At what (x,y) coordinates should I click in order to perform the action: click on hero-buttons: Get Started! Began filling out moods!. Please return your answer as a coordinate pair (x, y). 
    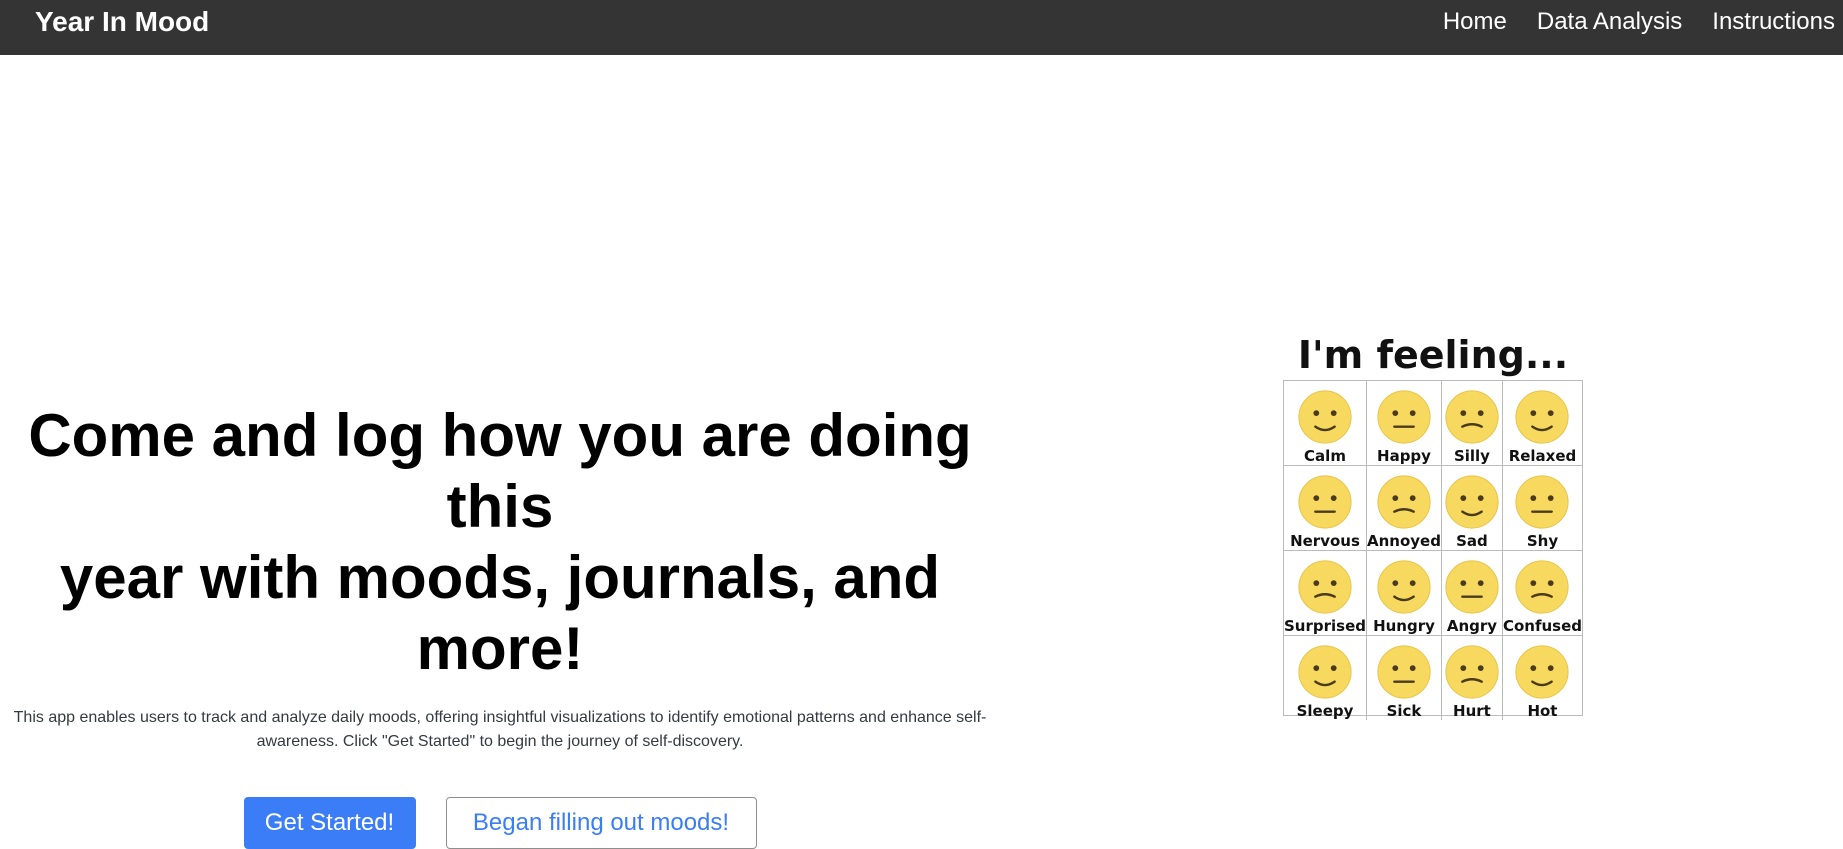
    Looking at the image, I should click on (500, 823).